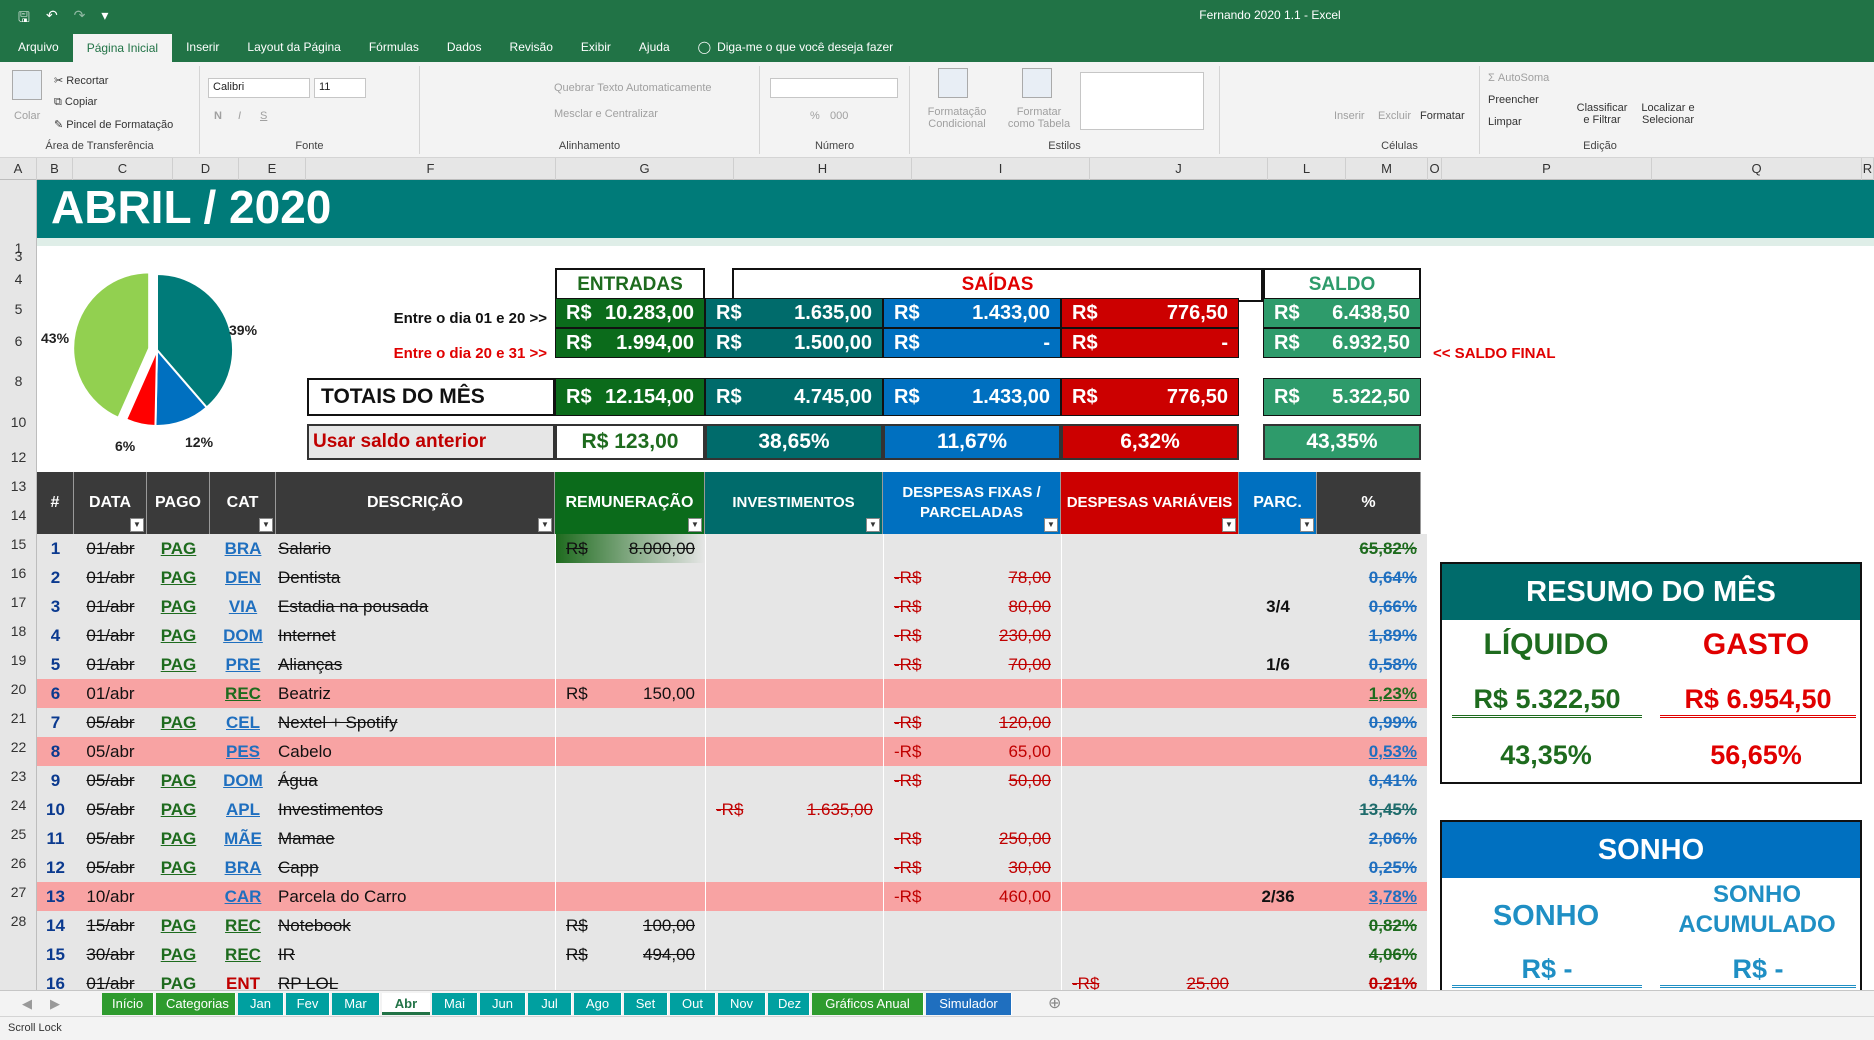  I want to click on column-header: R, so click(1868, 169).